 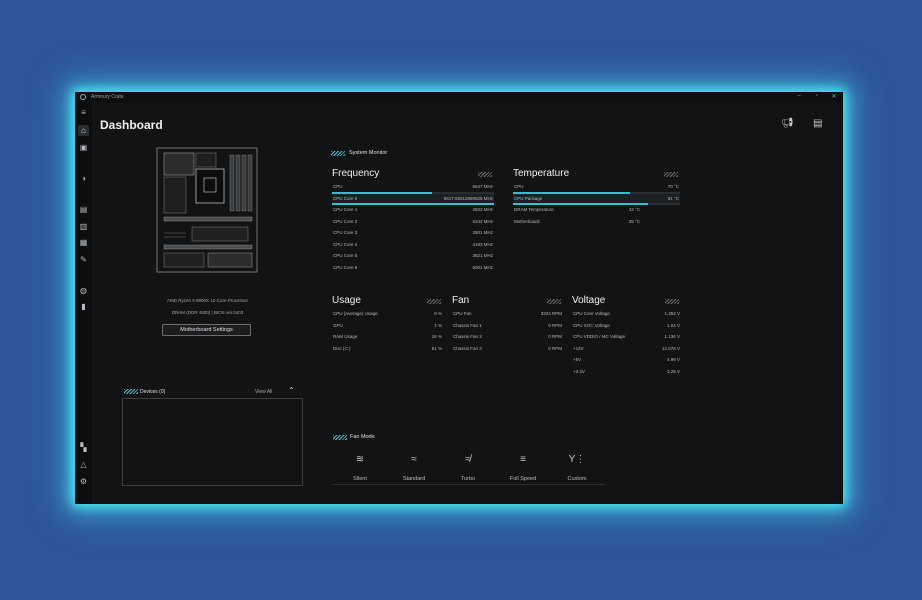 I want to click on usage-value: 51 %, so click(x=436, y=348).